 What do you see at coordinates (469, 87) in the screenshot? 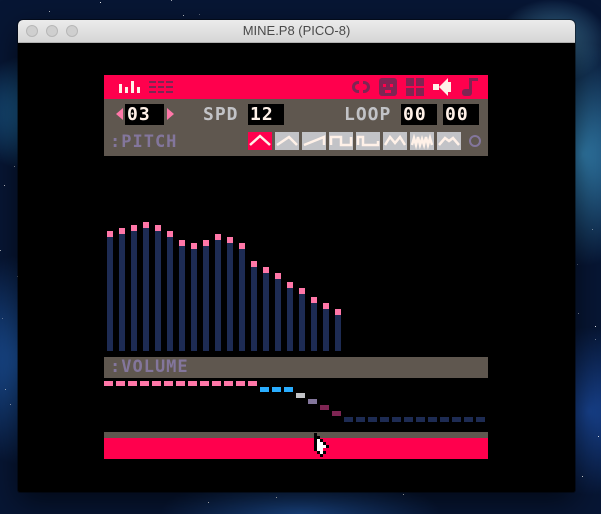
I see `music-icon` at bounding box center [469, 87].